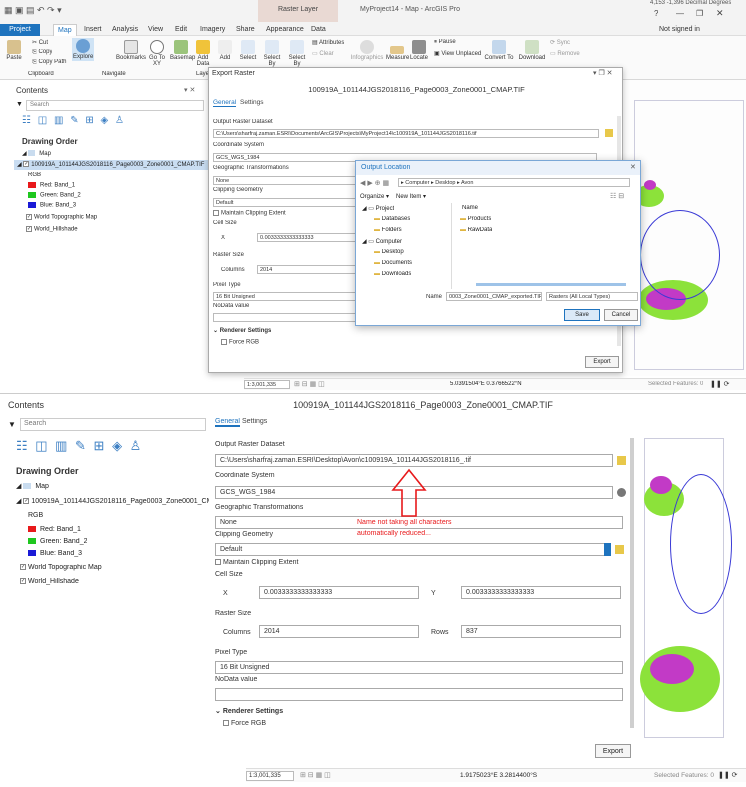  What do you see at coordinates (33, 10) in the screenshot?
I see `quick-access-toolbar: ▦ ▣ ▤ ↶ ↷ ▾` at bounding box center [33, 10].